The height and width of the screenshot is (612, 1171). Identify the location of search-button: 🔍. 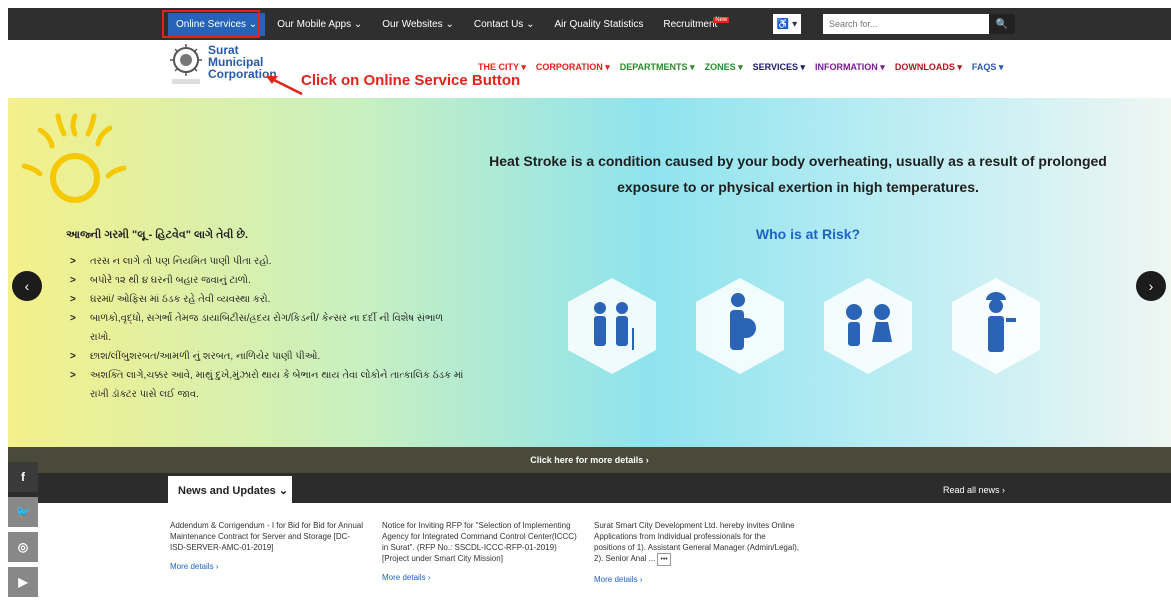
(1002, 24).